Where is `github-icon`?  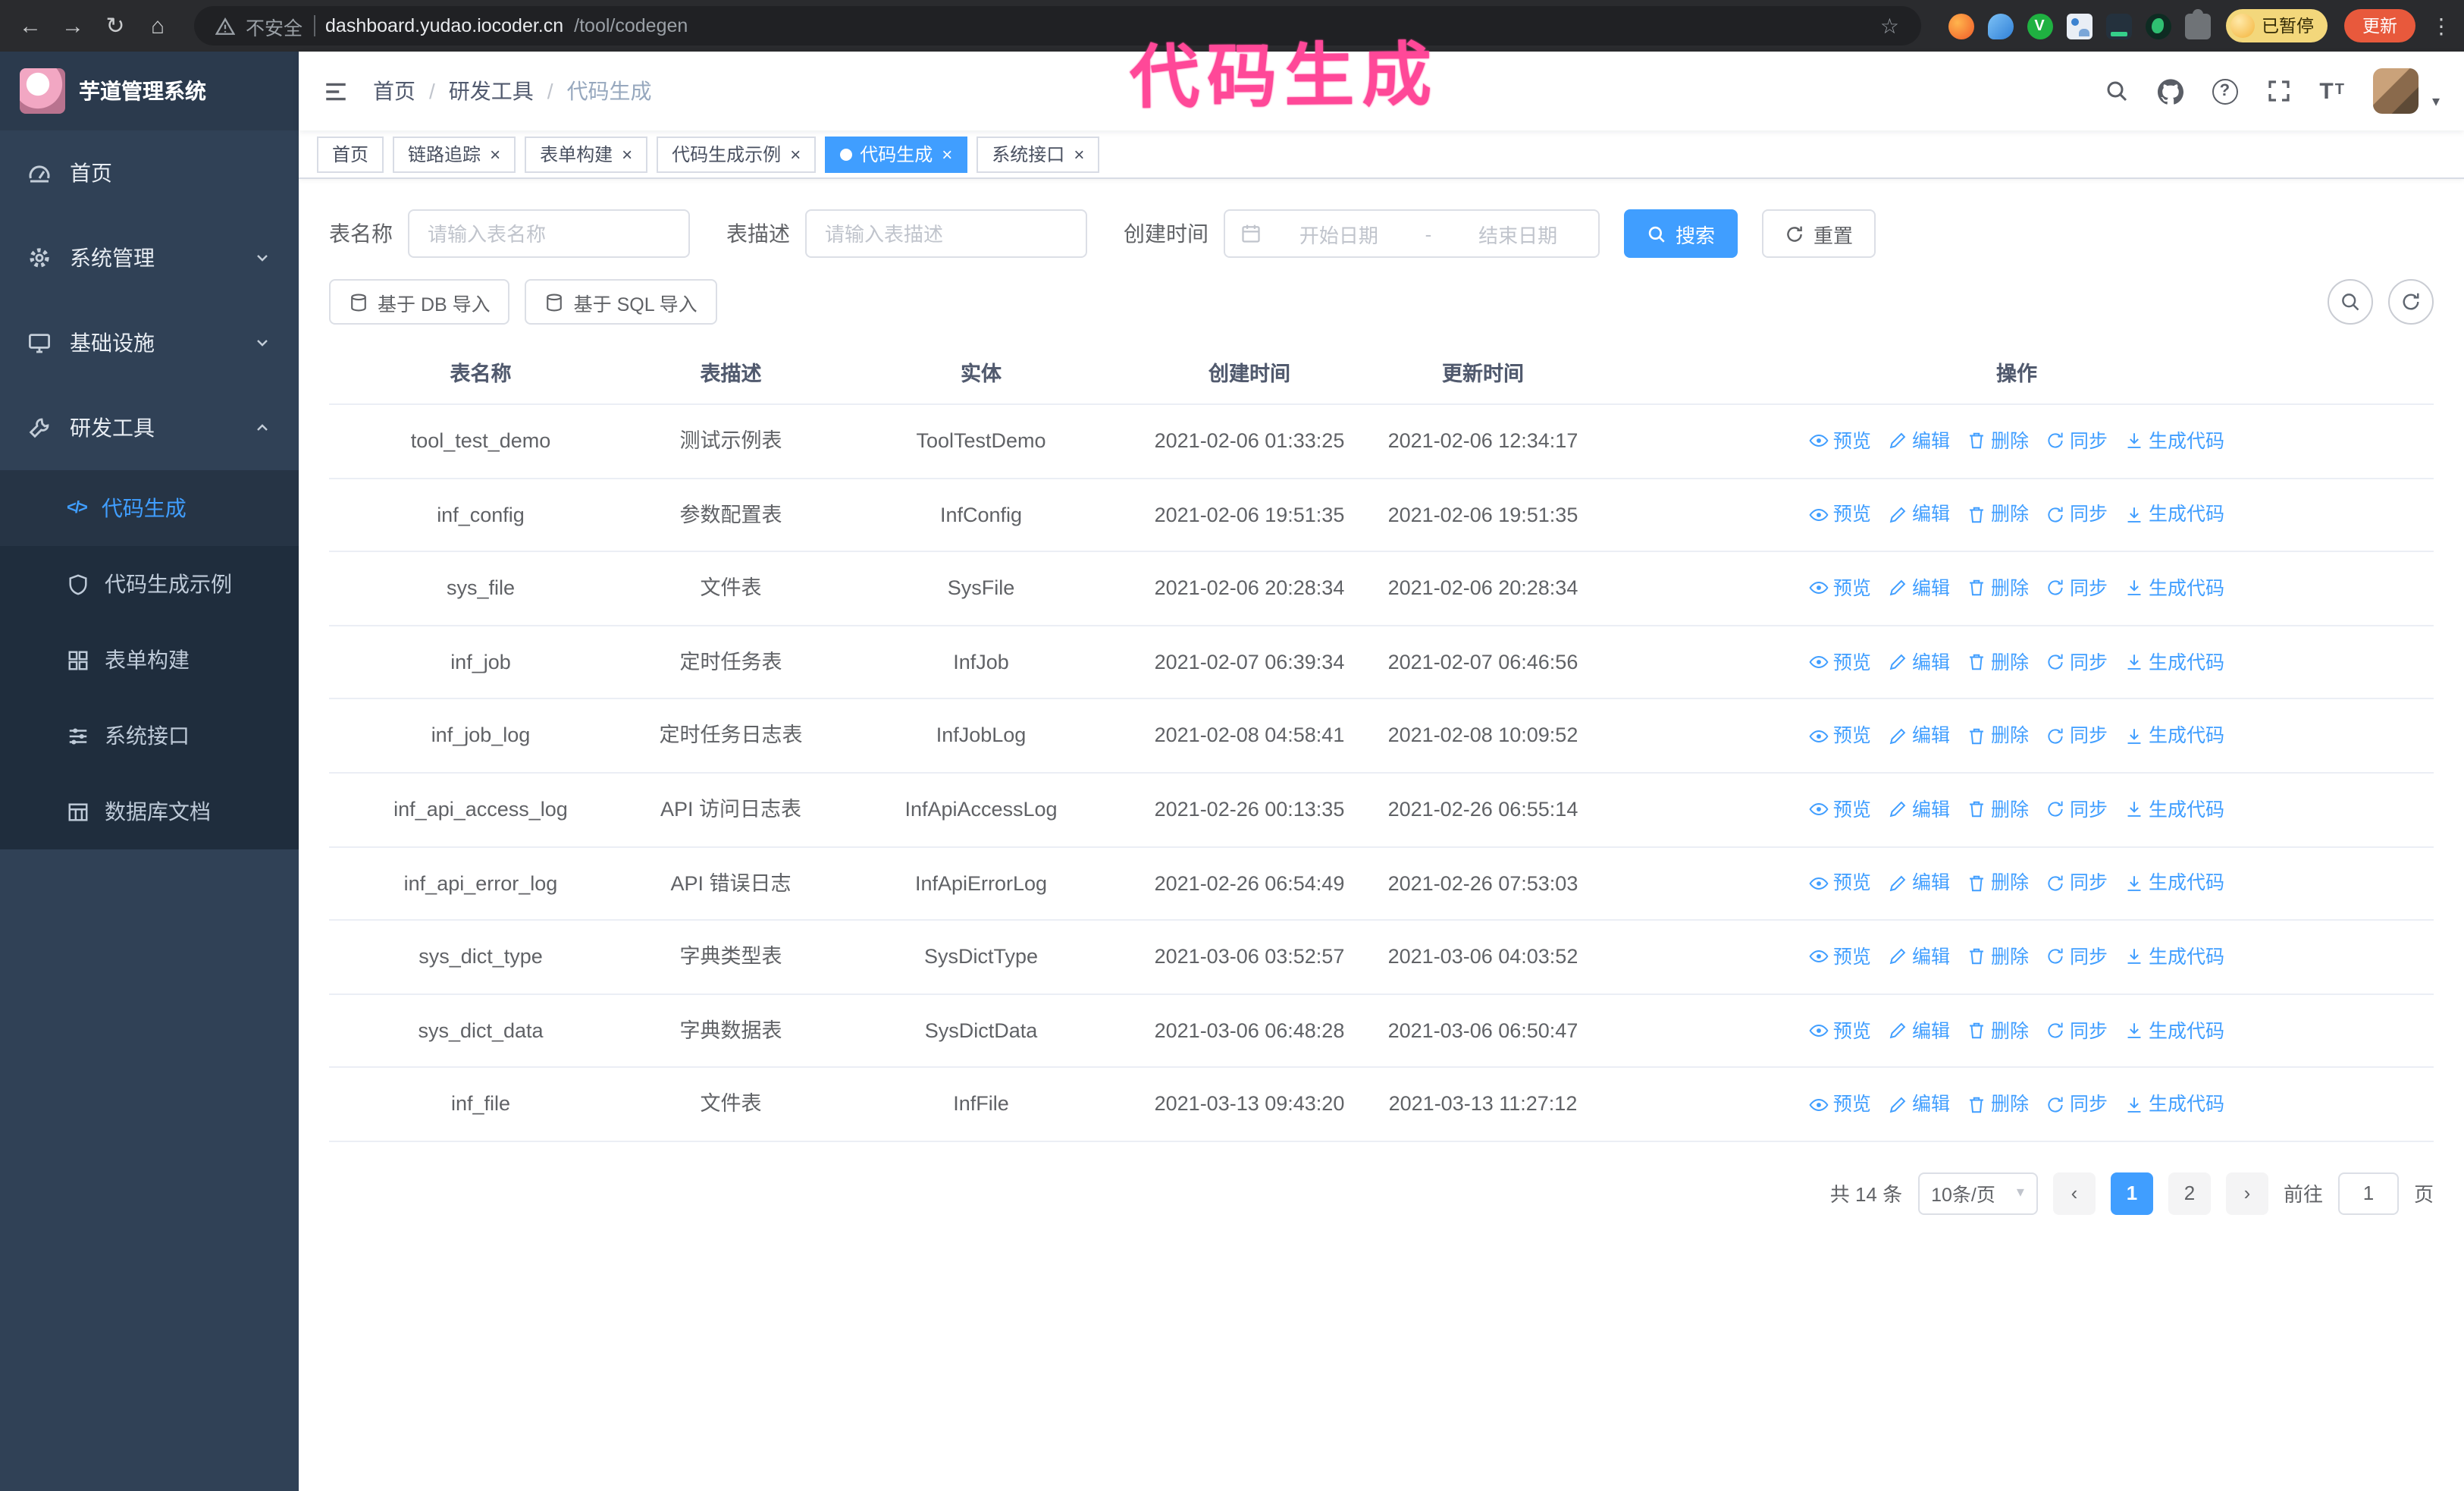
github-icon is located at coordinates (2170, 91).